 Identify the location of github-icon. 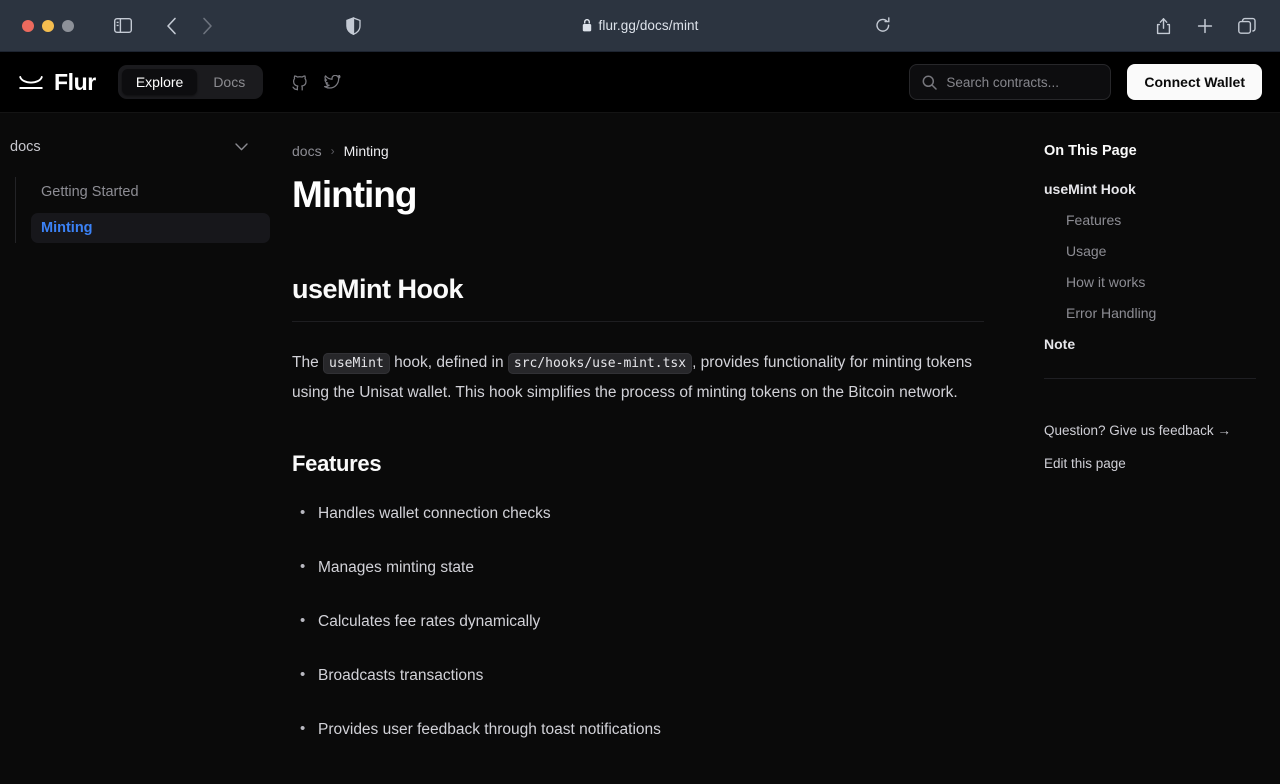
(299, 82).